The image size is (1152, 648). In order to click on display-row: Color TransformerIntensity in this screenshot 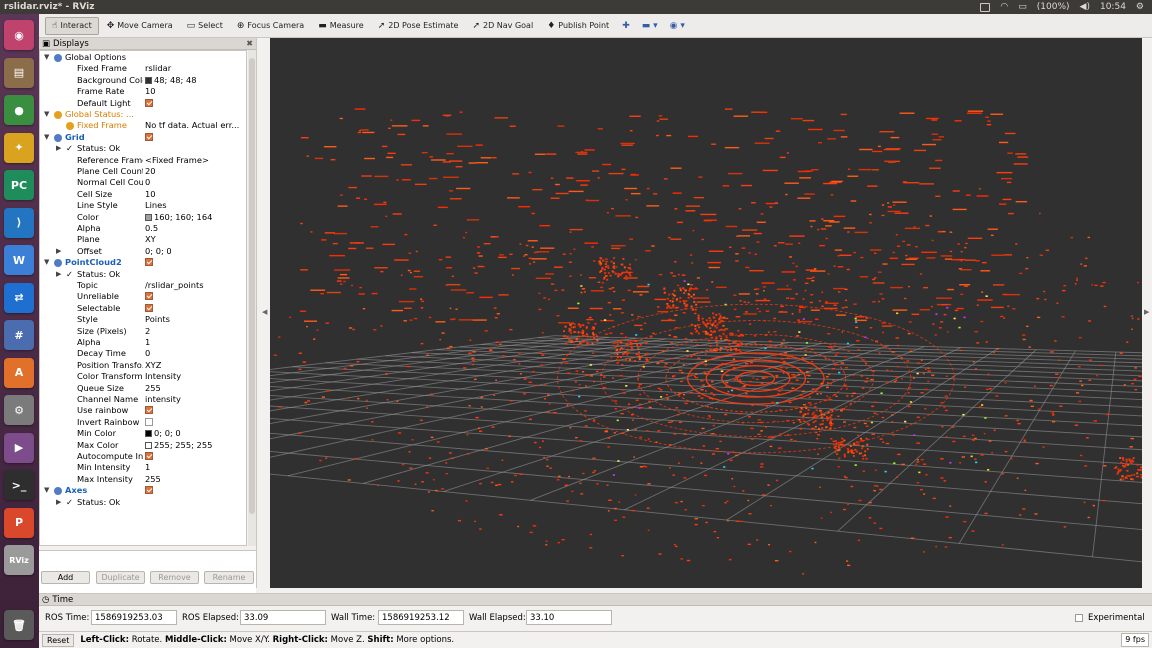, I will do `click(143, 376)`.